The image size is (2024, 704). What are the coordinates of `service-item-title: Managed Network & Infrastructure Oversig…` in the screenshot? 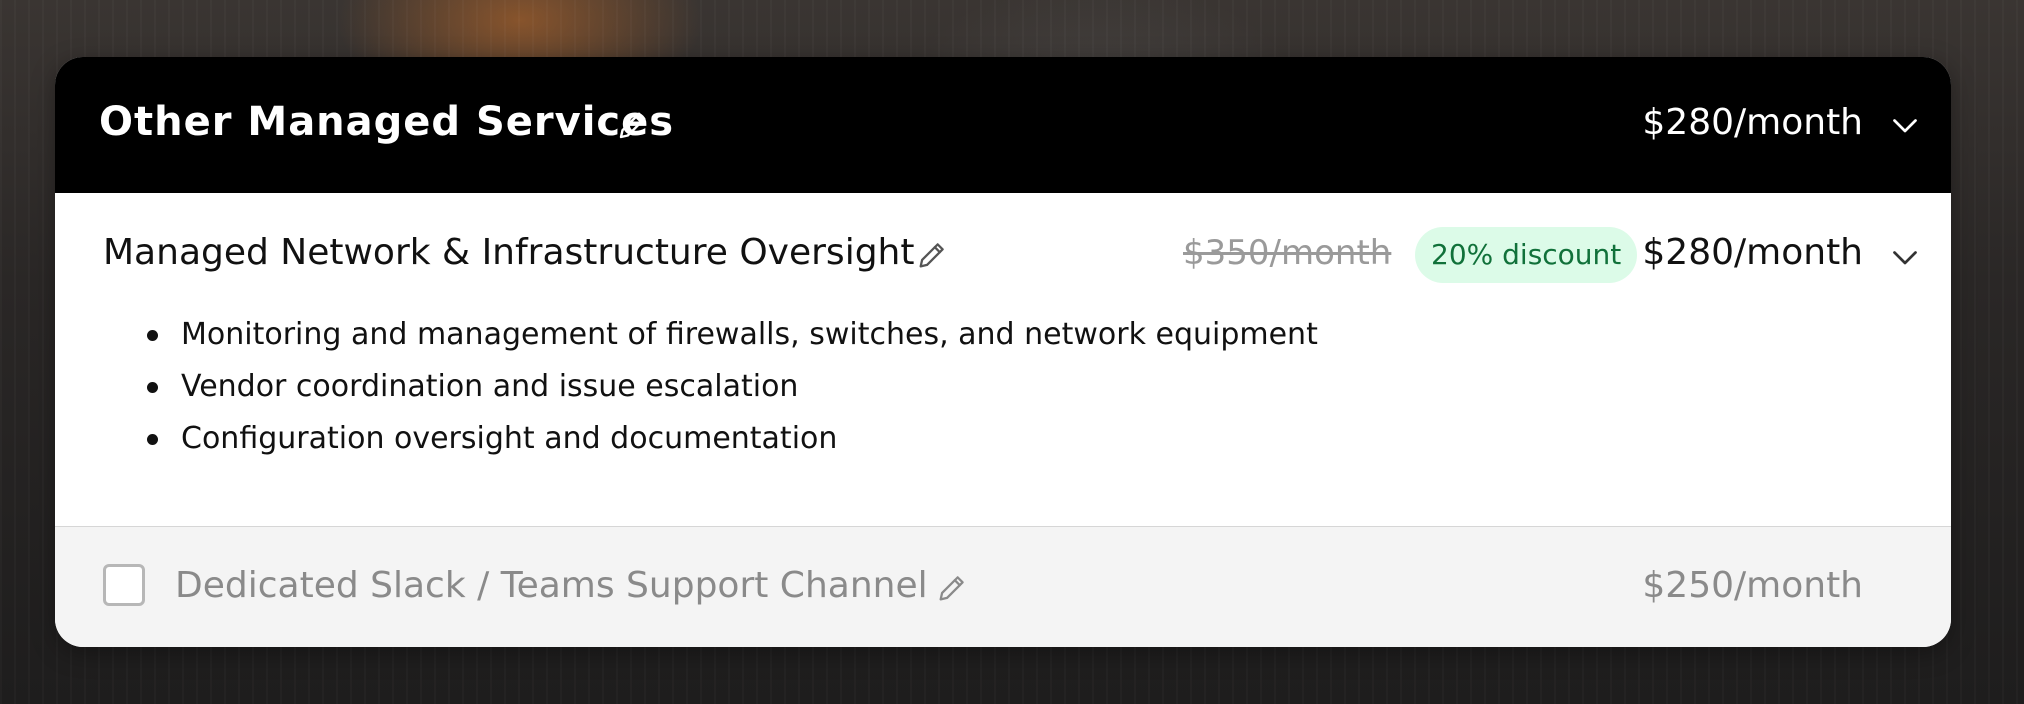 It's located at (509, 252).